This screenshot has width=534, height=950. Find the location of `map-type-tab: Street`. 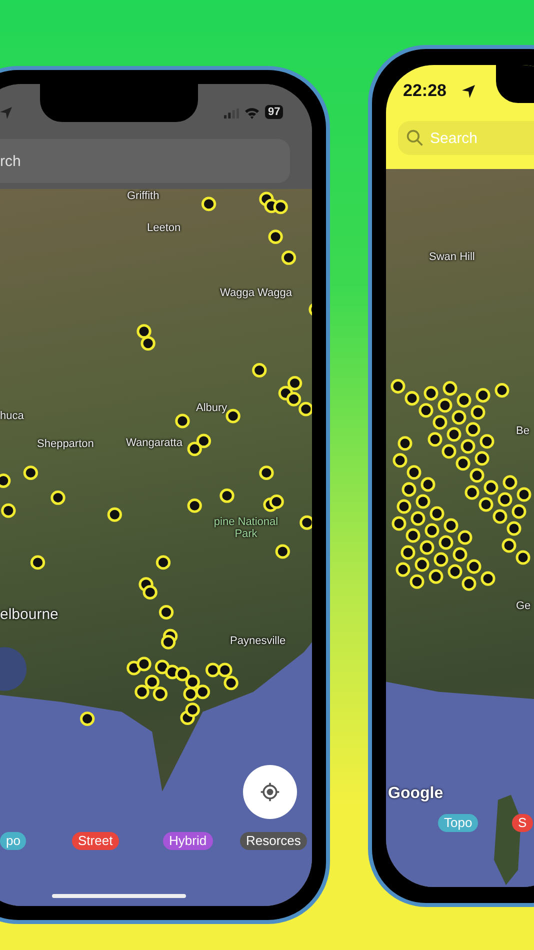

map-type-tab: Street is located at coordinates (95, 841).